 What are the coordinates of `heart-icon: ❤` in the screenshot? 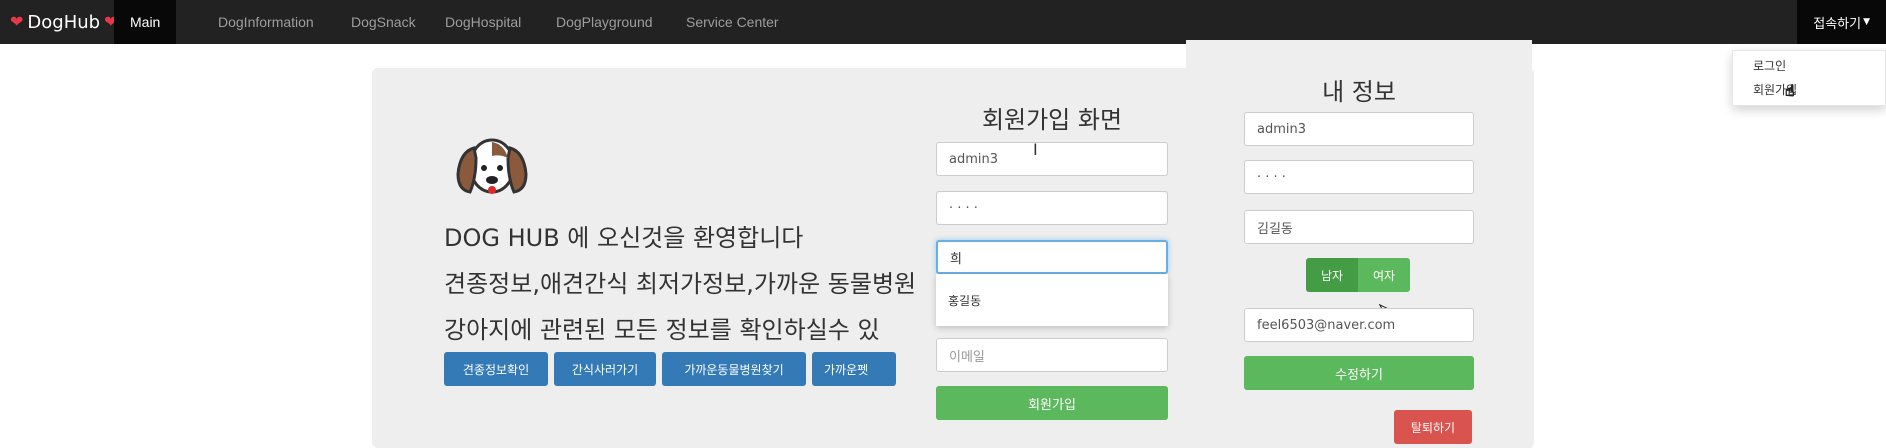 It's located at (17, 21).